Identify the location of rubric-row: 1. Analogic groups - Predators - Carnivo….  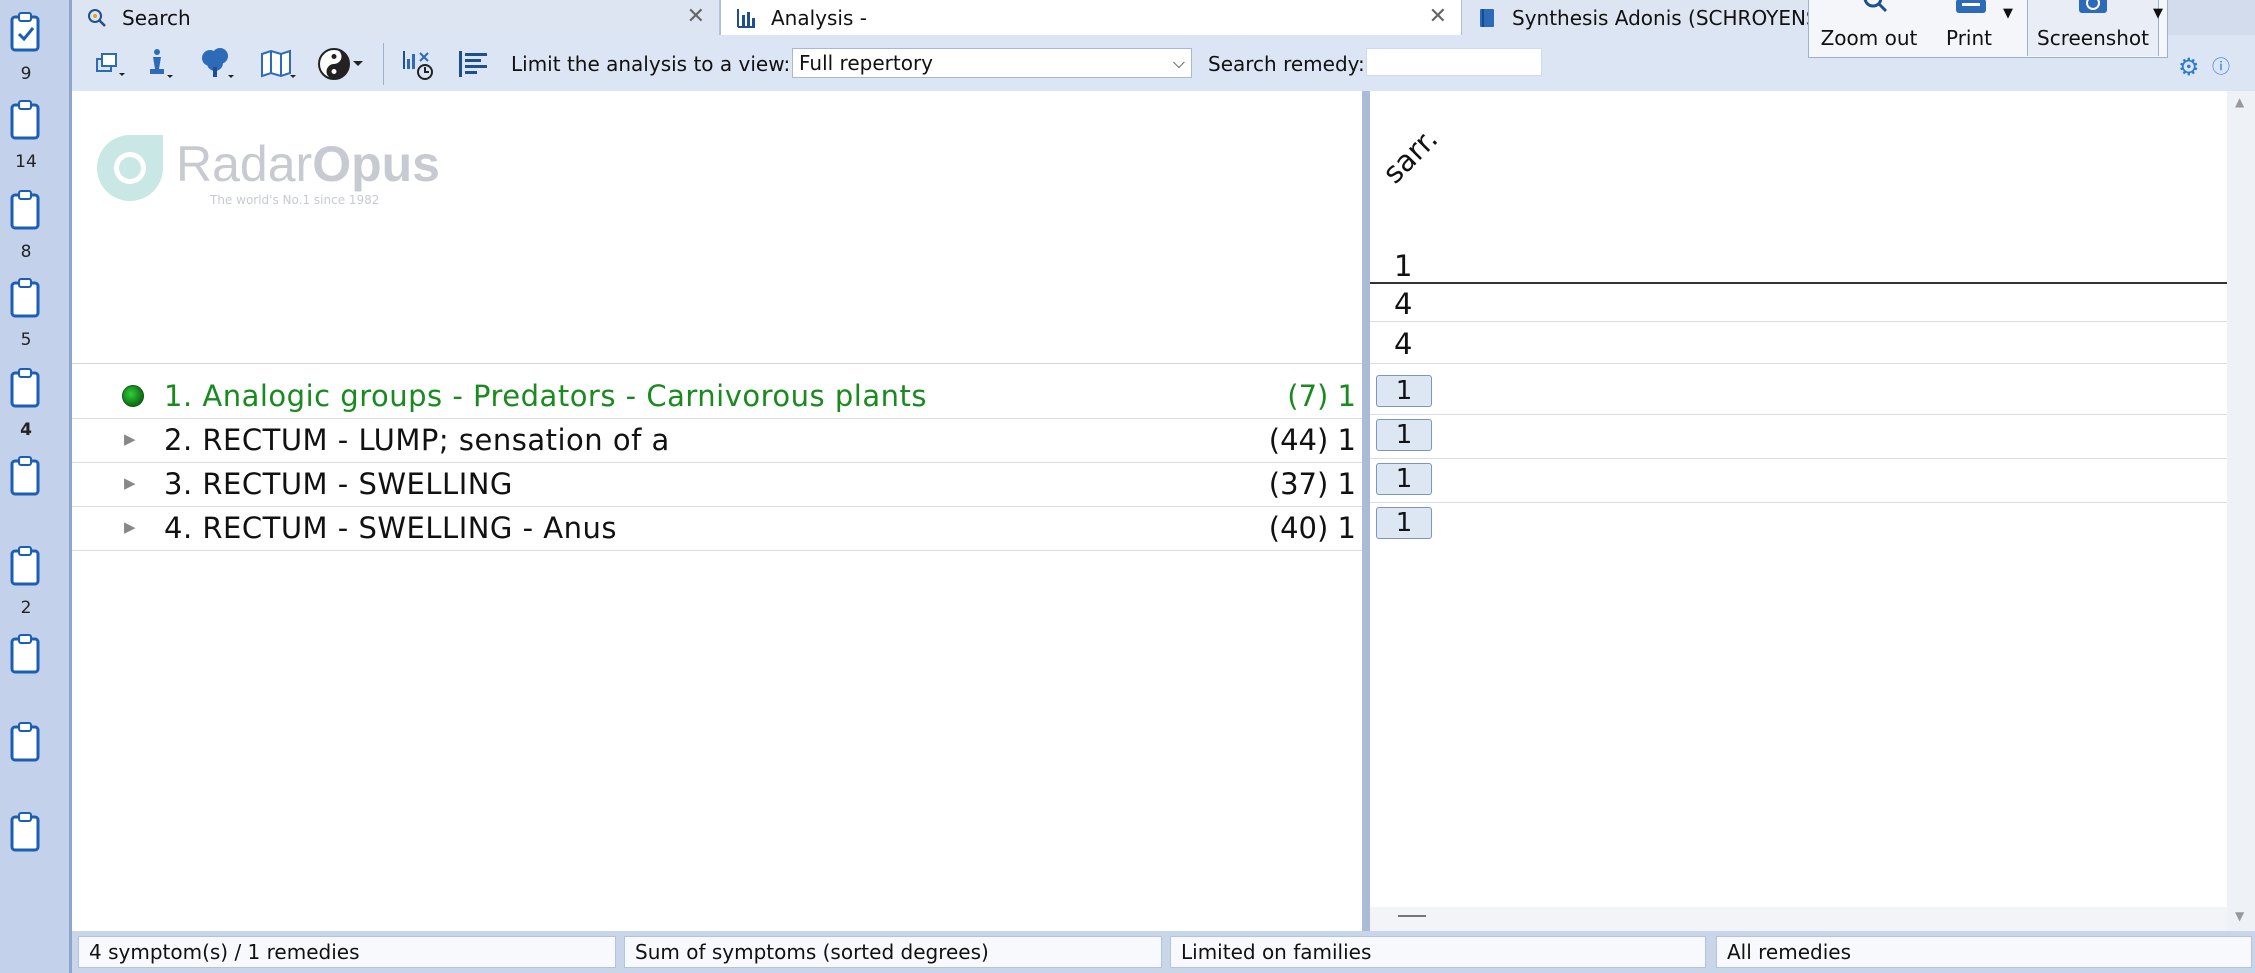
(717, 396).